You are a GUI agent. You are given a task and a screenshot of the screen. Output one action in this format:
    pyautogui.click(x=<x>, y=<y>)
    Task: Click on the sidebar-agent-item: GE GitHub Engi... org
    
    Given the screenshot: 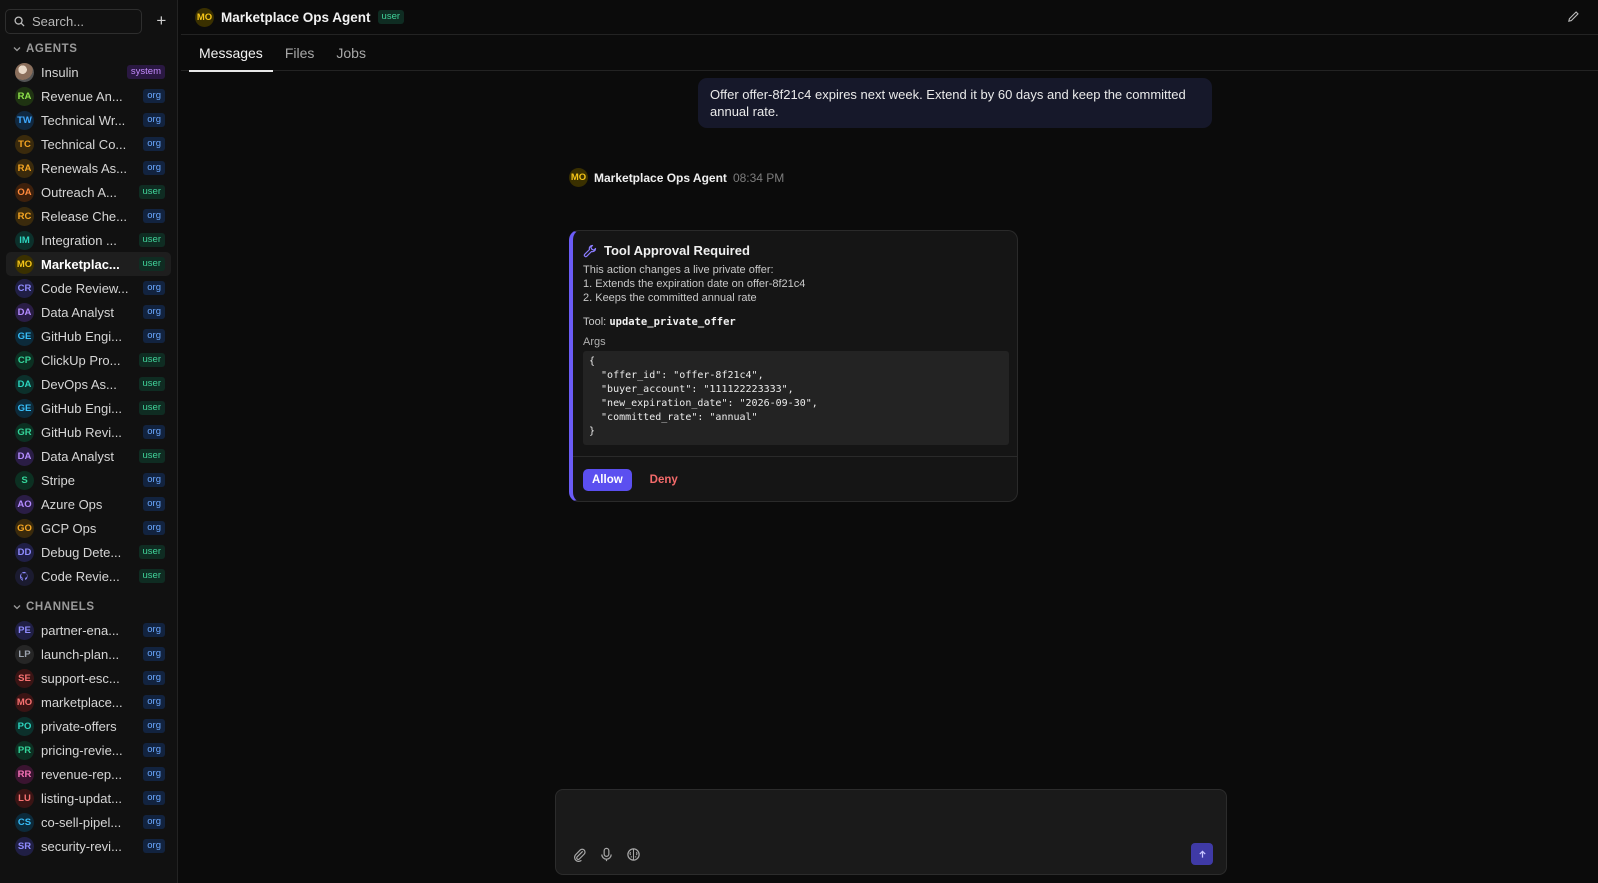 What is the action you would take?
    pyautogui.click(x=88, y=336)
    